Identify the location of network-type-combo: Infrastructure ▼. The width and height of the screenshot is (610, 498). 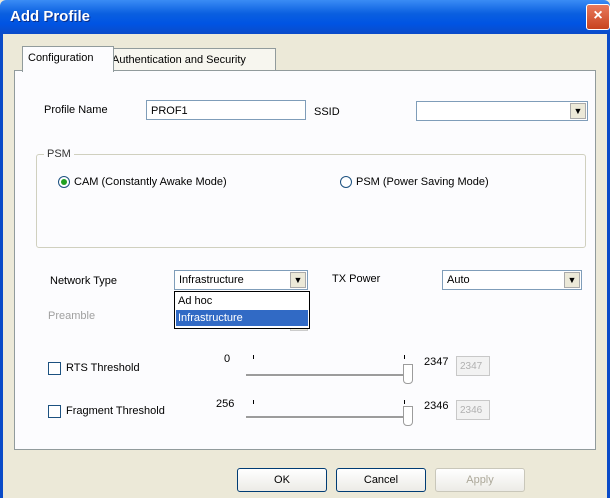
(241, 280).